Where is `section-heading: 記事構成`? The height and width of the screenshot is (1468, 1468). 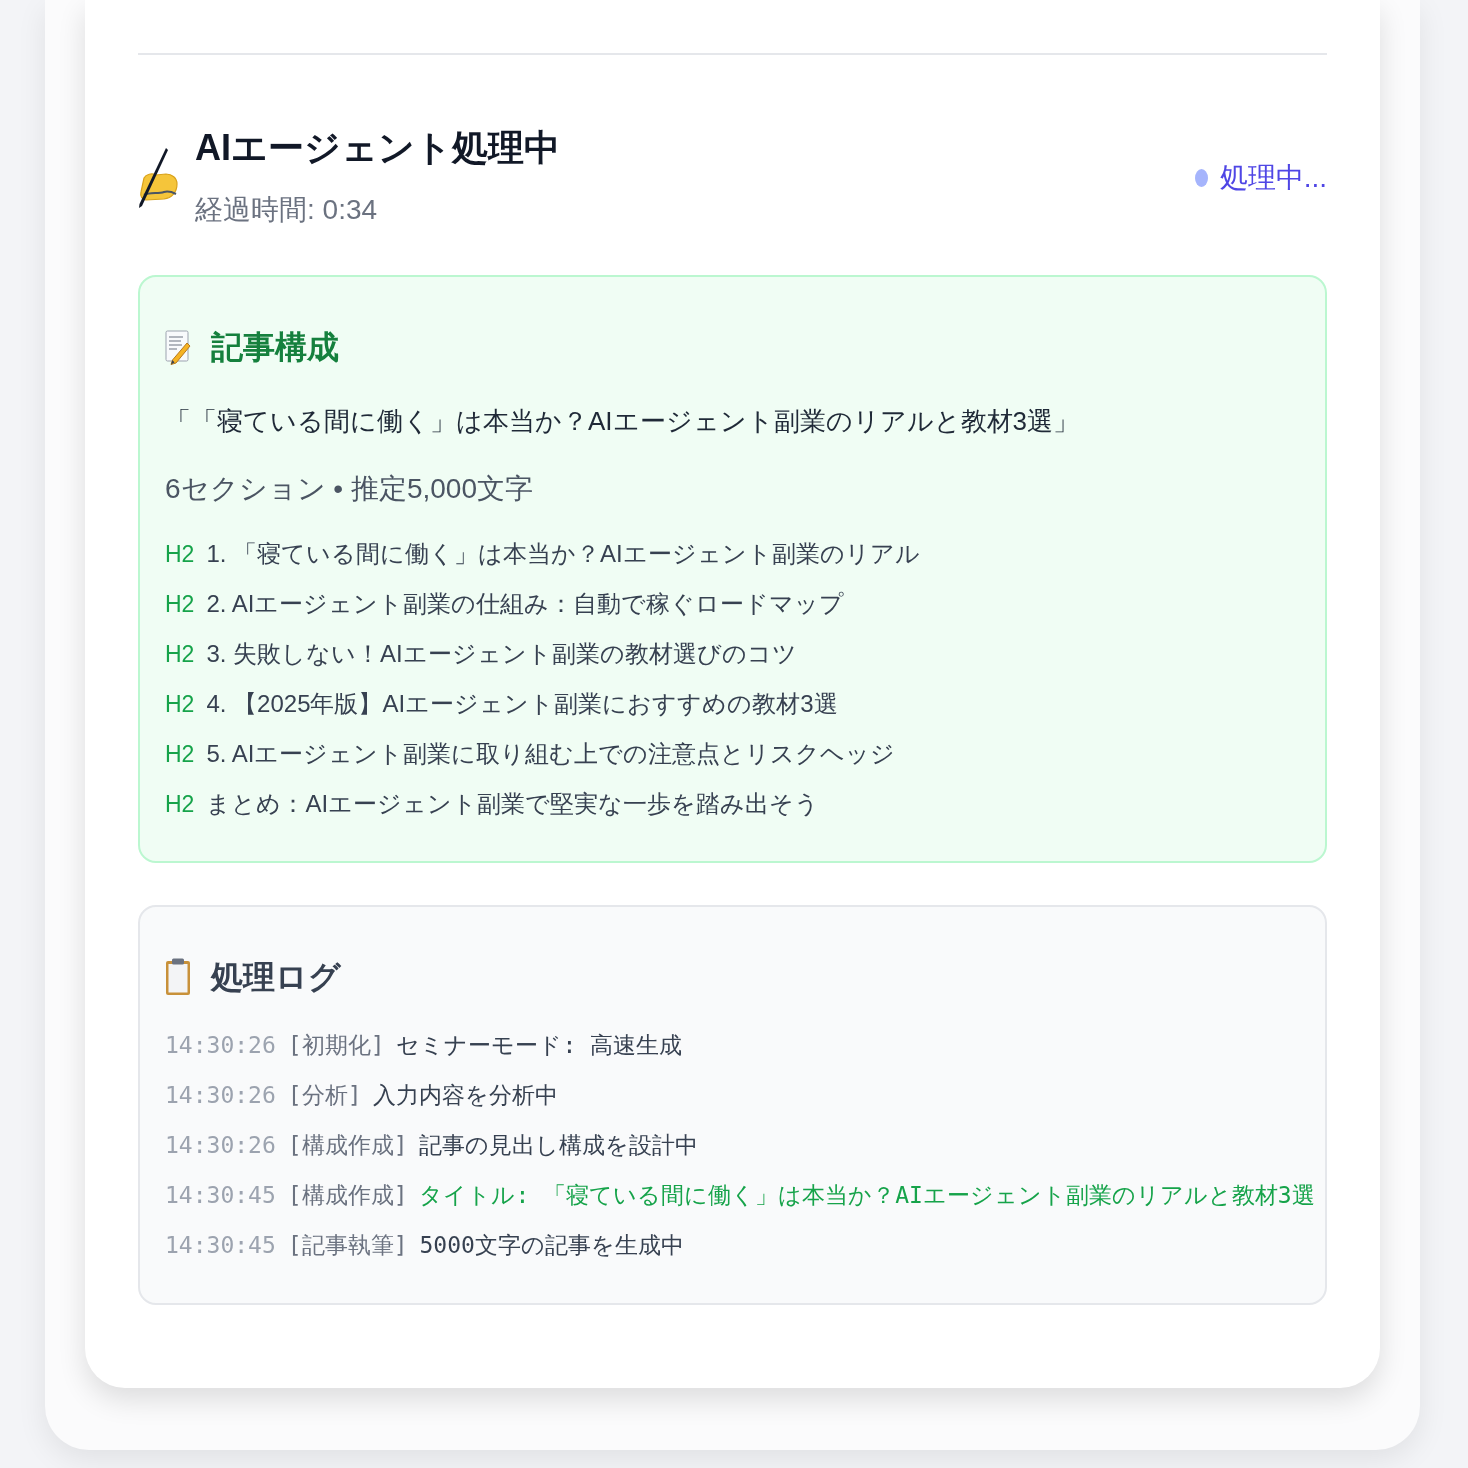 section-heading: 記事構成 is located at coordinates (275, 347).